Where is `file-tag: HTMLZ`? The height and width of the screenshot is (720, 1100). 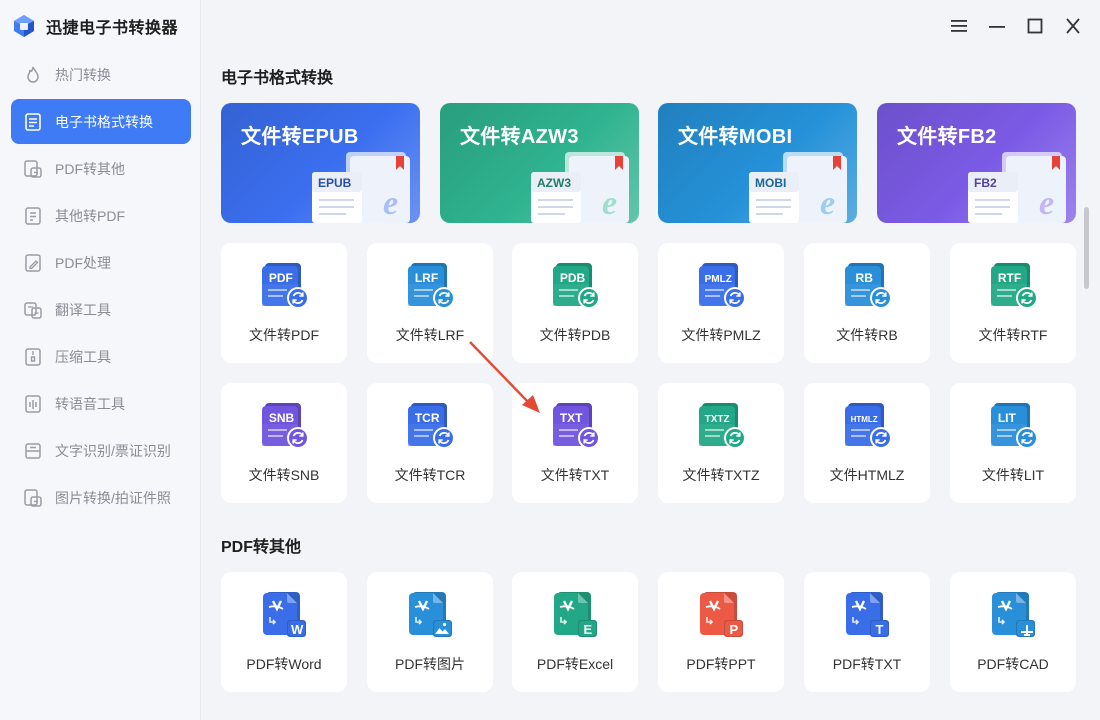
file-tag: HTMLZ is located at coordinates (864, 419).